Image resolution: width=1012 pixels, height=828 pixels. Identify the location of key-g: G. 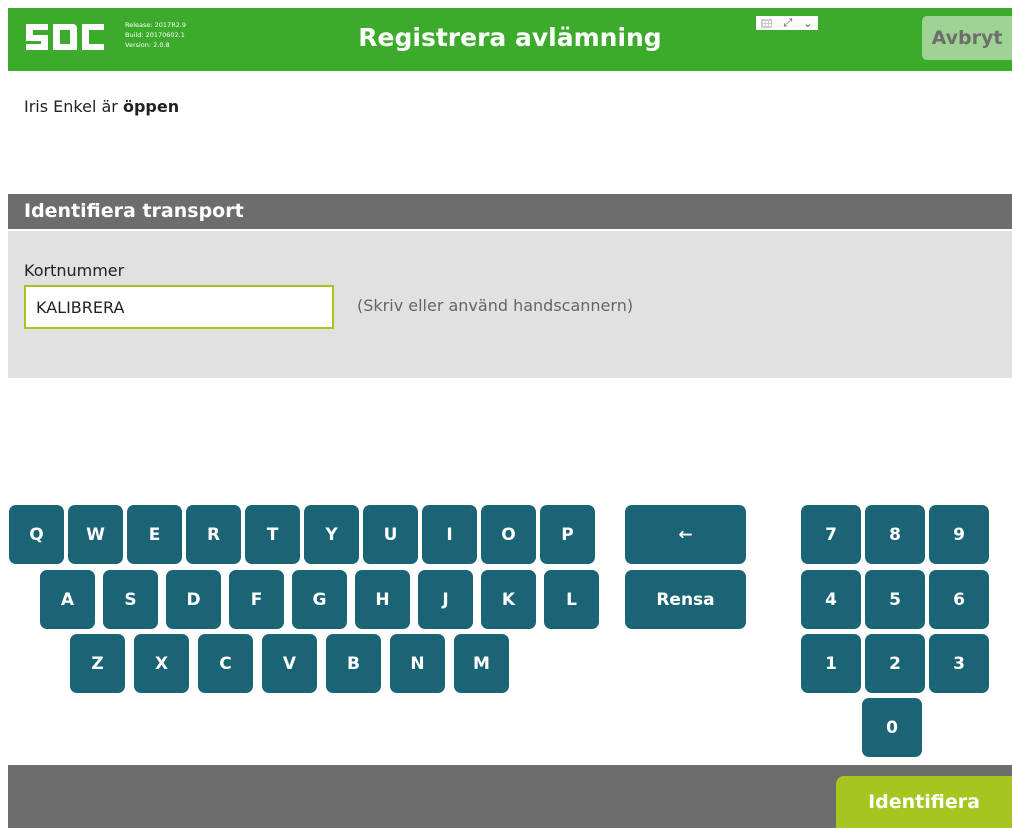
(319, 599).